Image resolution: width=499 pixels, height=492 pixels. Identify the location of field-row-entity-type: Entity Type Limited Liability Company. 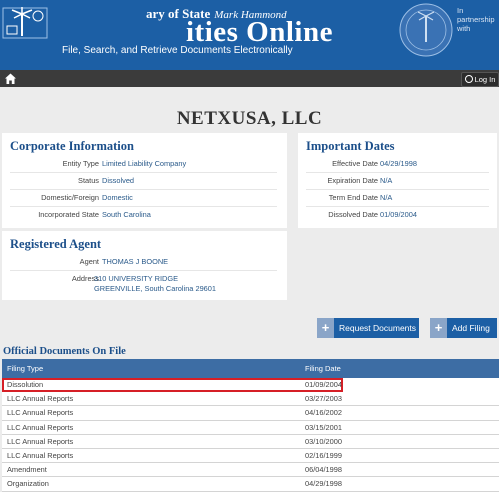
(143, 164).